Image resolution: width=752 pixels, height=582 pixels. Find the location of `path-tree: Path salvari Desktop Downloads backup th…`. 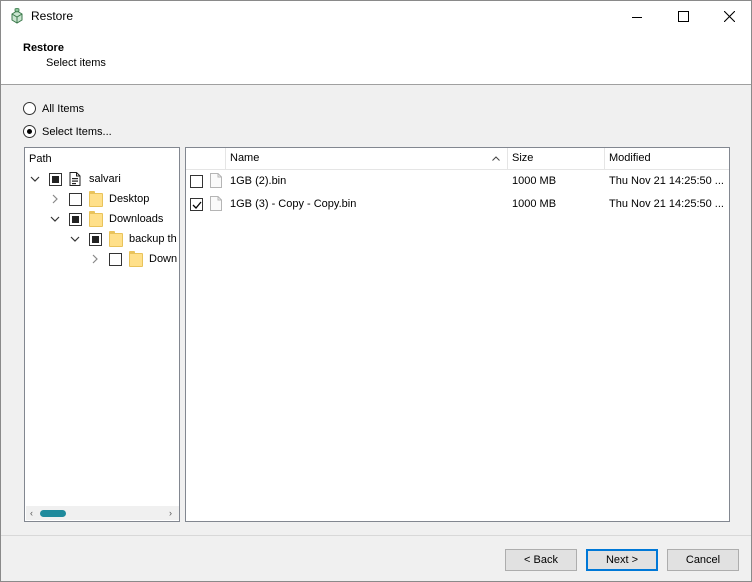

path-tree: Path salvari Desktop Downloads backup th… is located at coordinates (102, 334).